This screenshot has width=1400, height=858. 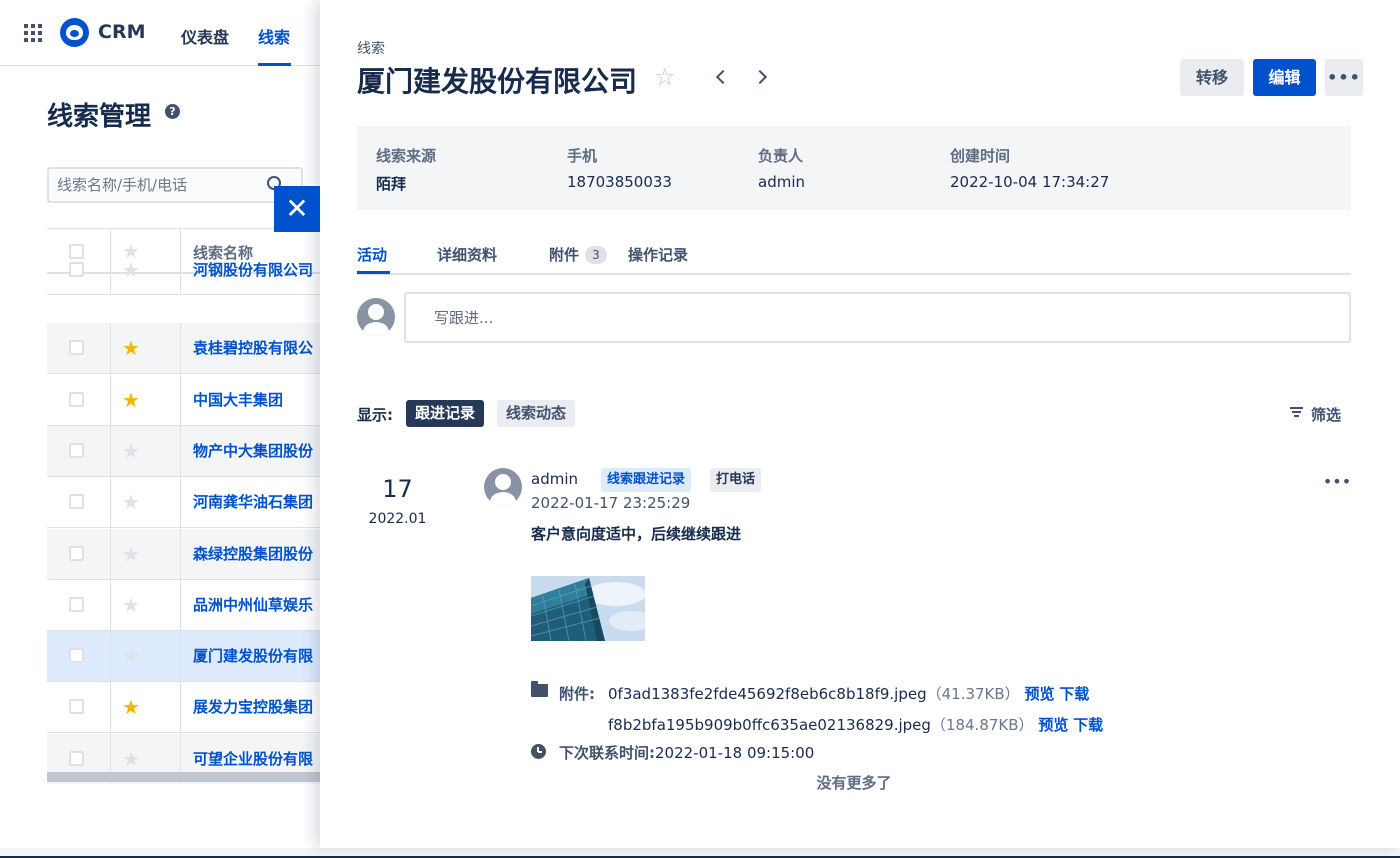 I want to click on tab-active-indicator, so click(x=373, y=272).